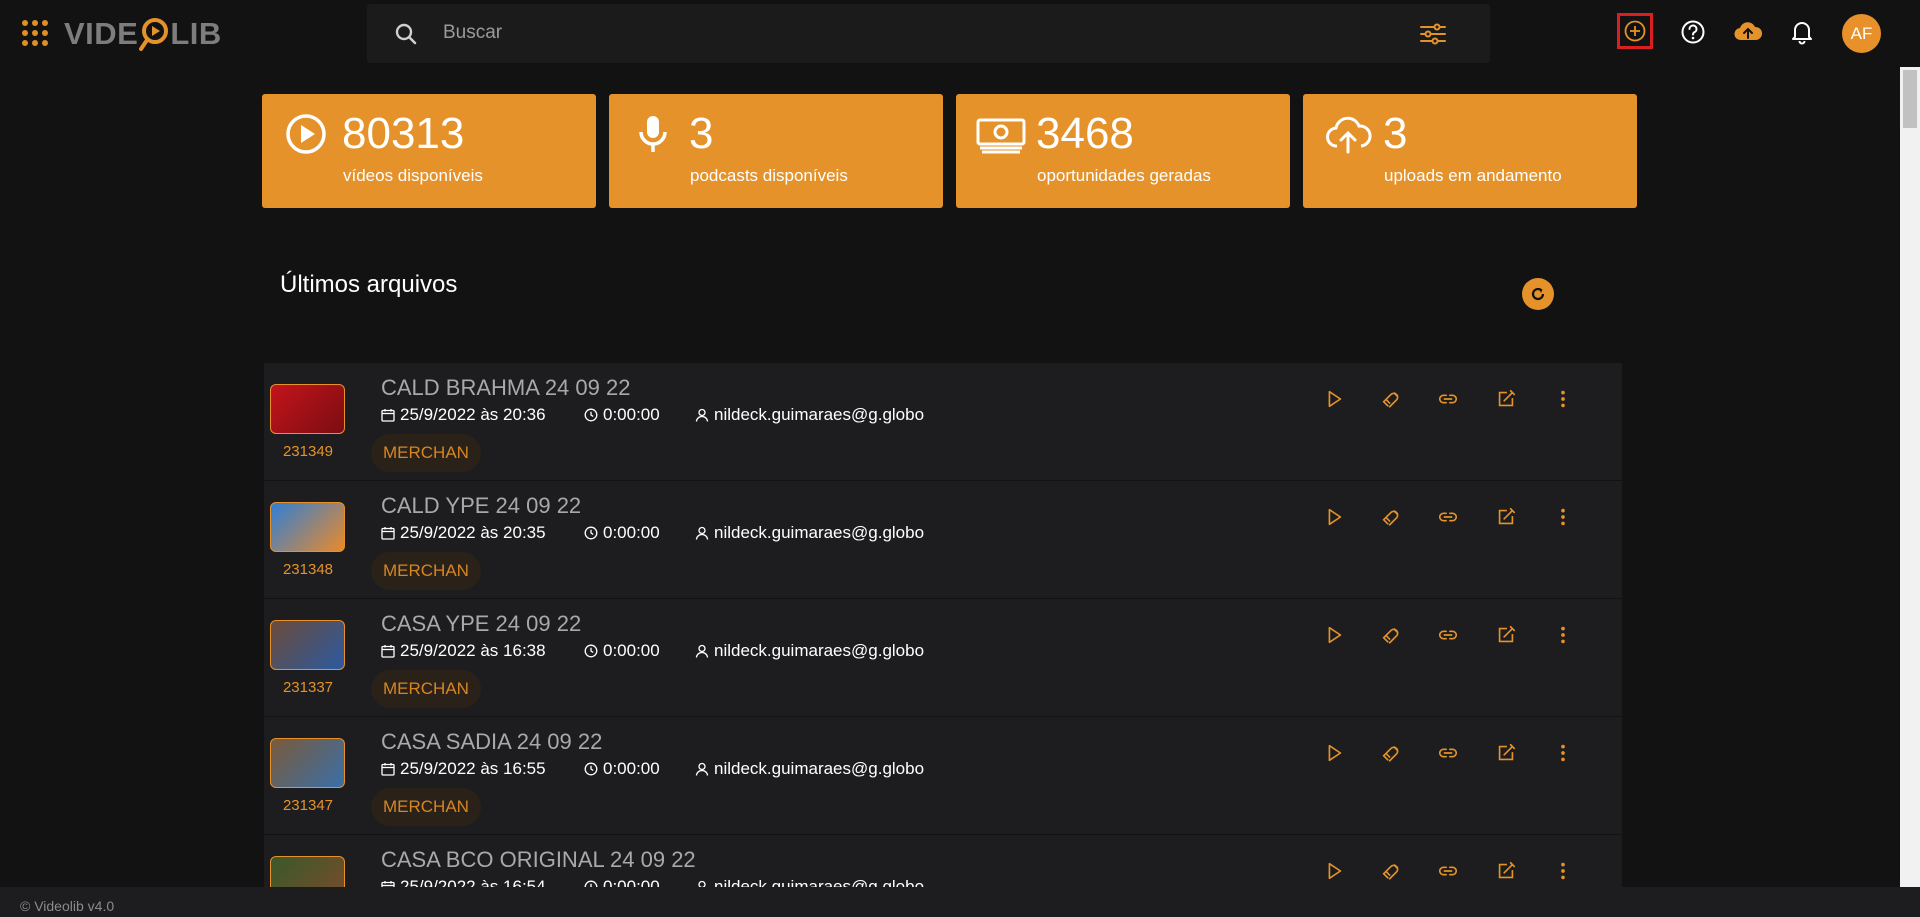 This screenshot has width=1920, height=917. Describe the element at coordinates (1473, 175) in the screenshot. I see `stat-label: uploads em andamento` at that location.